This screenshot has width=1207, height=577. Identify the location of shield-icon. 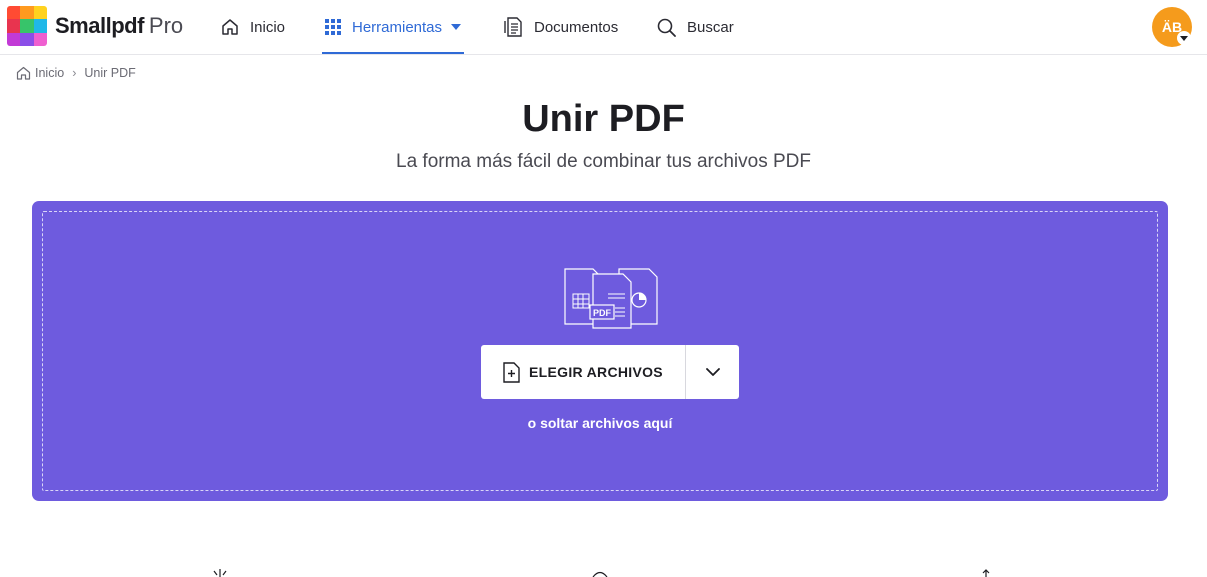
(600, 574).